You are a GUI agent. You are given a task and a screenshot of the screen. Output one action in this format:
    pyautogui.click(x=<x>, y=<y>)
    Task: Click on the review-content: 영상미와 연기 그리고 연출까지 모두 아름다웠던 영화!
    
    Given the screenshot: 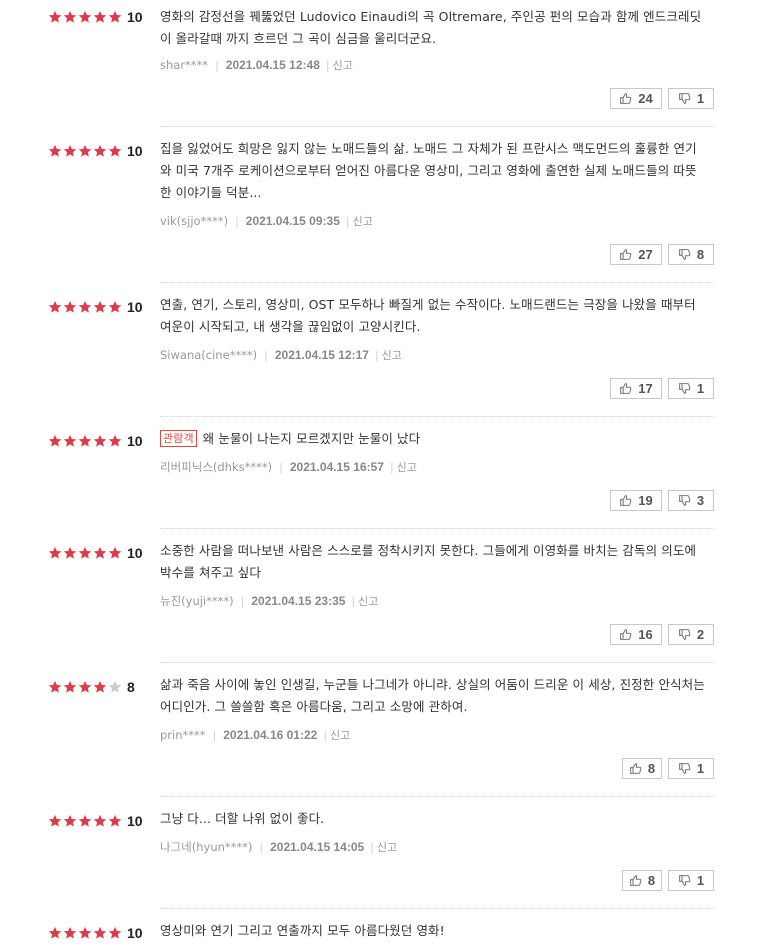 What is the action you would take?
    pyautogui.click(x=302, y=930)
    